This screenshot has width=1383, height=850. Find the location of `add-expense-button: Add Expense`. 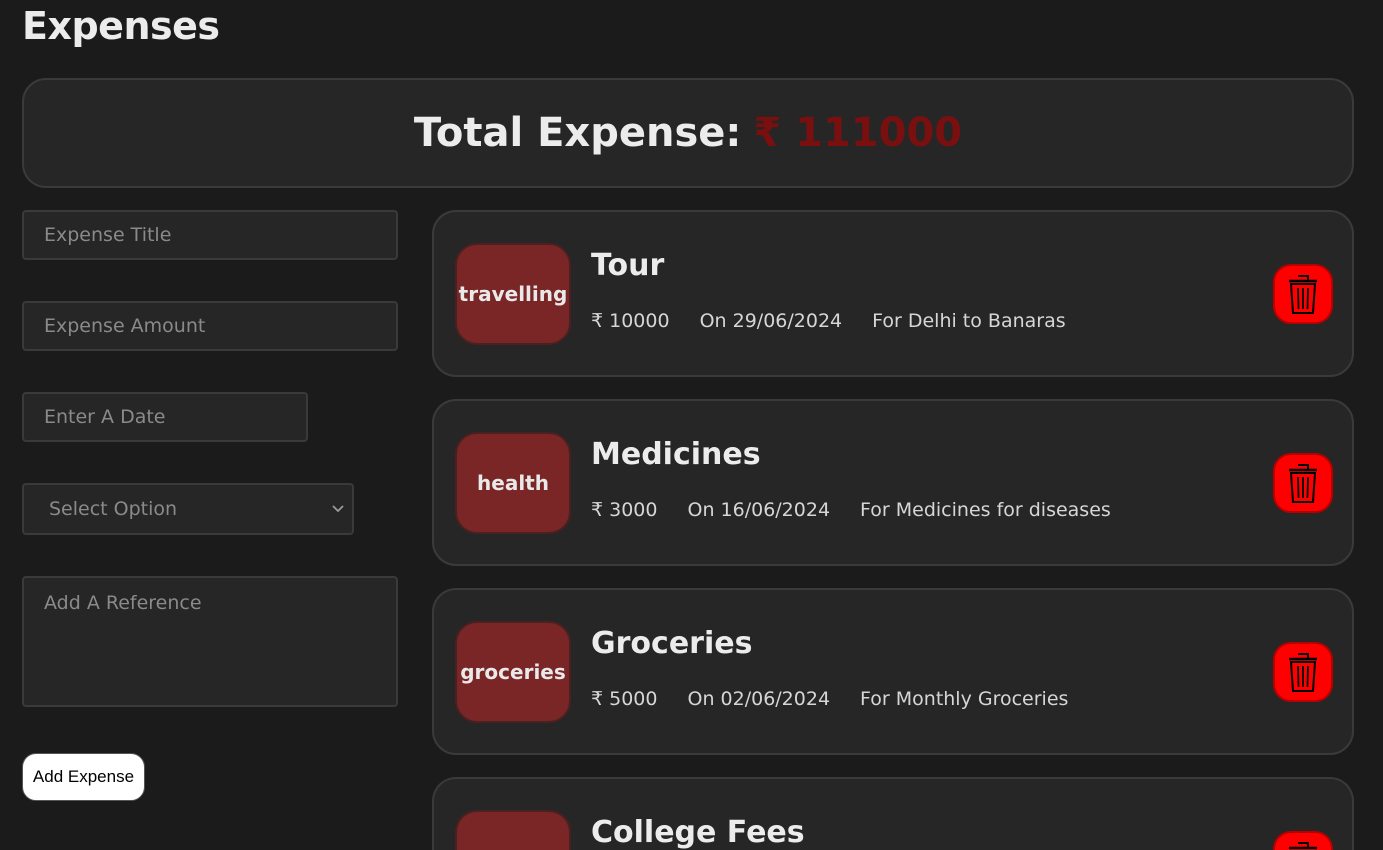

add-expense-button: Add Expense is located at coordinates (83, 777).